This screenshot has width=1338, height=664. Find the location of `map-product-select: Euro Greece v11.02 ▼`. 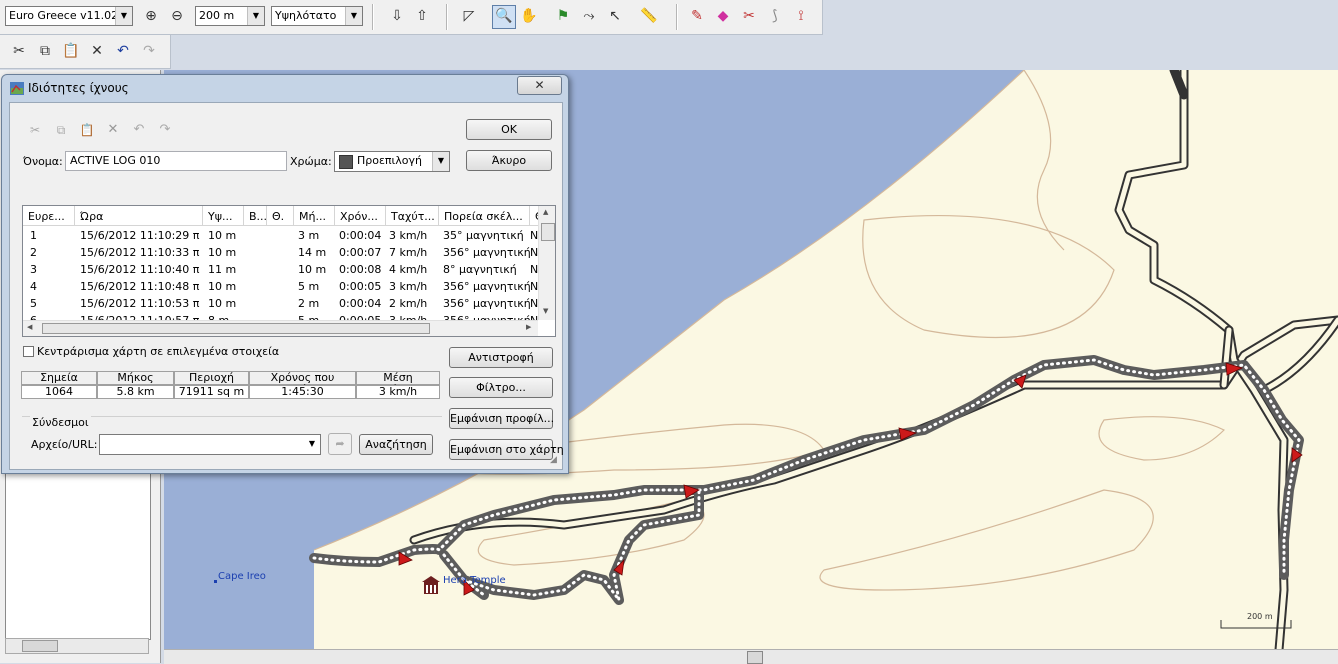

map-product-select: Euro Greece v11.02 ▼ is located at coordinates (69, 16).